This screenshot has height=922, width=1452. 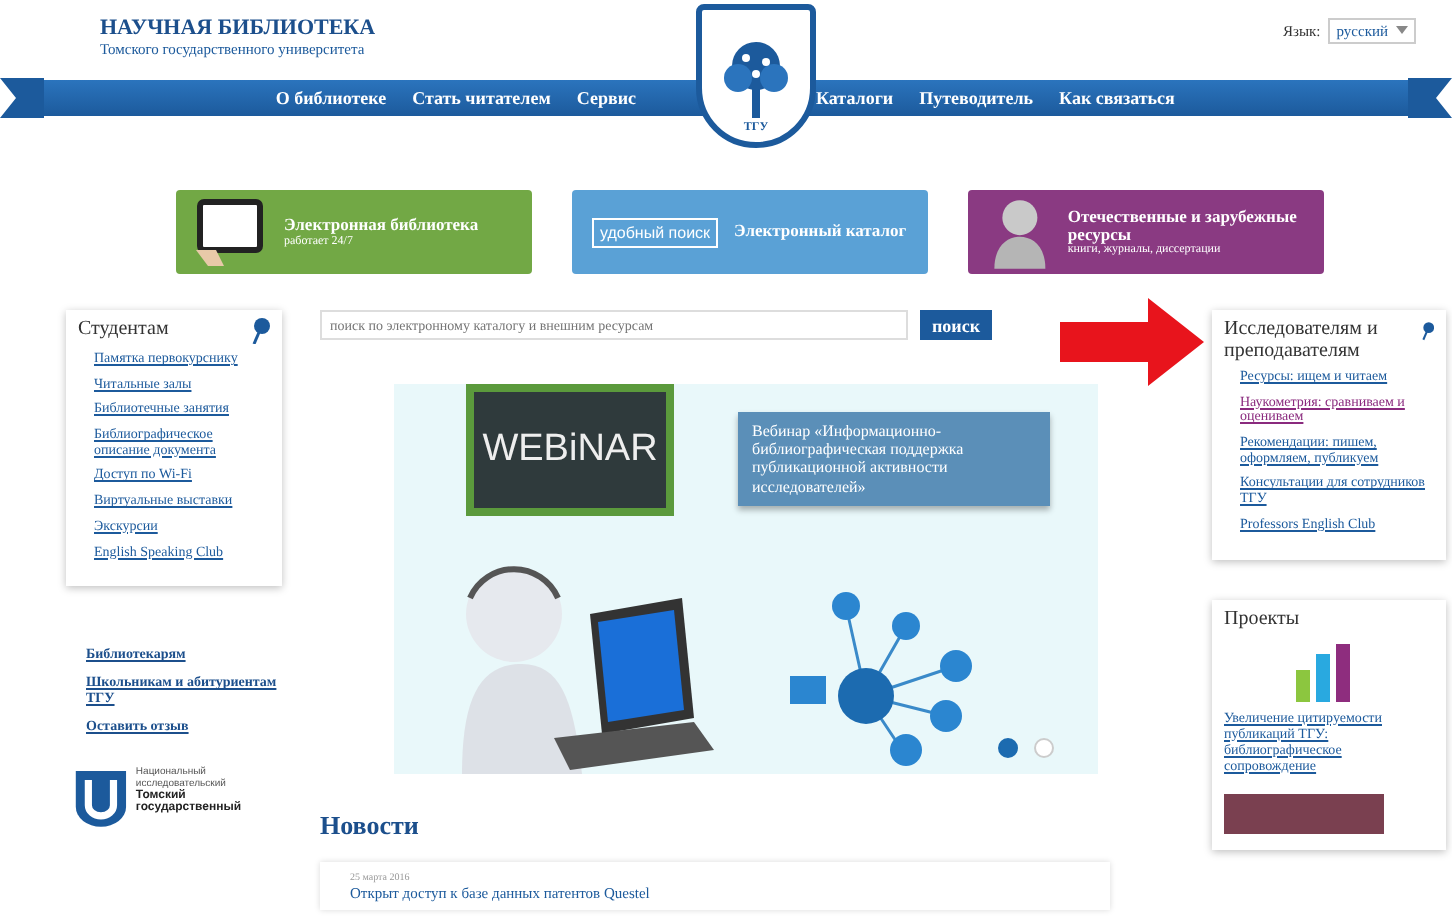 I want to click on banner-title: Электронный каталог, so click(x=820, y=232).